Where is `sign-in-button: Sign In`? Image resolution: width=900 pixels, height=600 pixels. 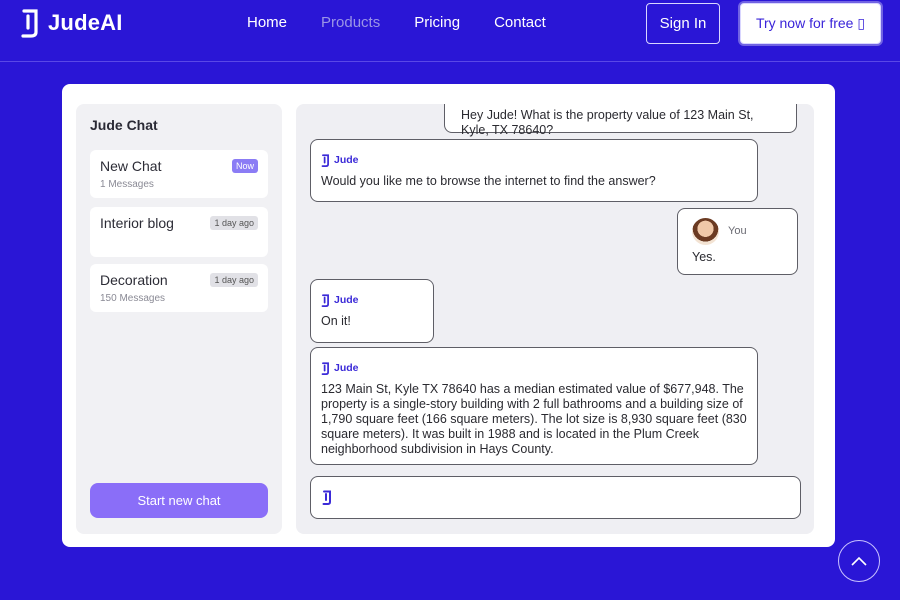
sign-in-button: Sign In is located at coordinates (683, 23).